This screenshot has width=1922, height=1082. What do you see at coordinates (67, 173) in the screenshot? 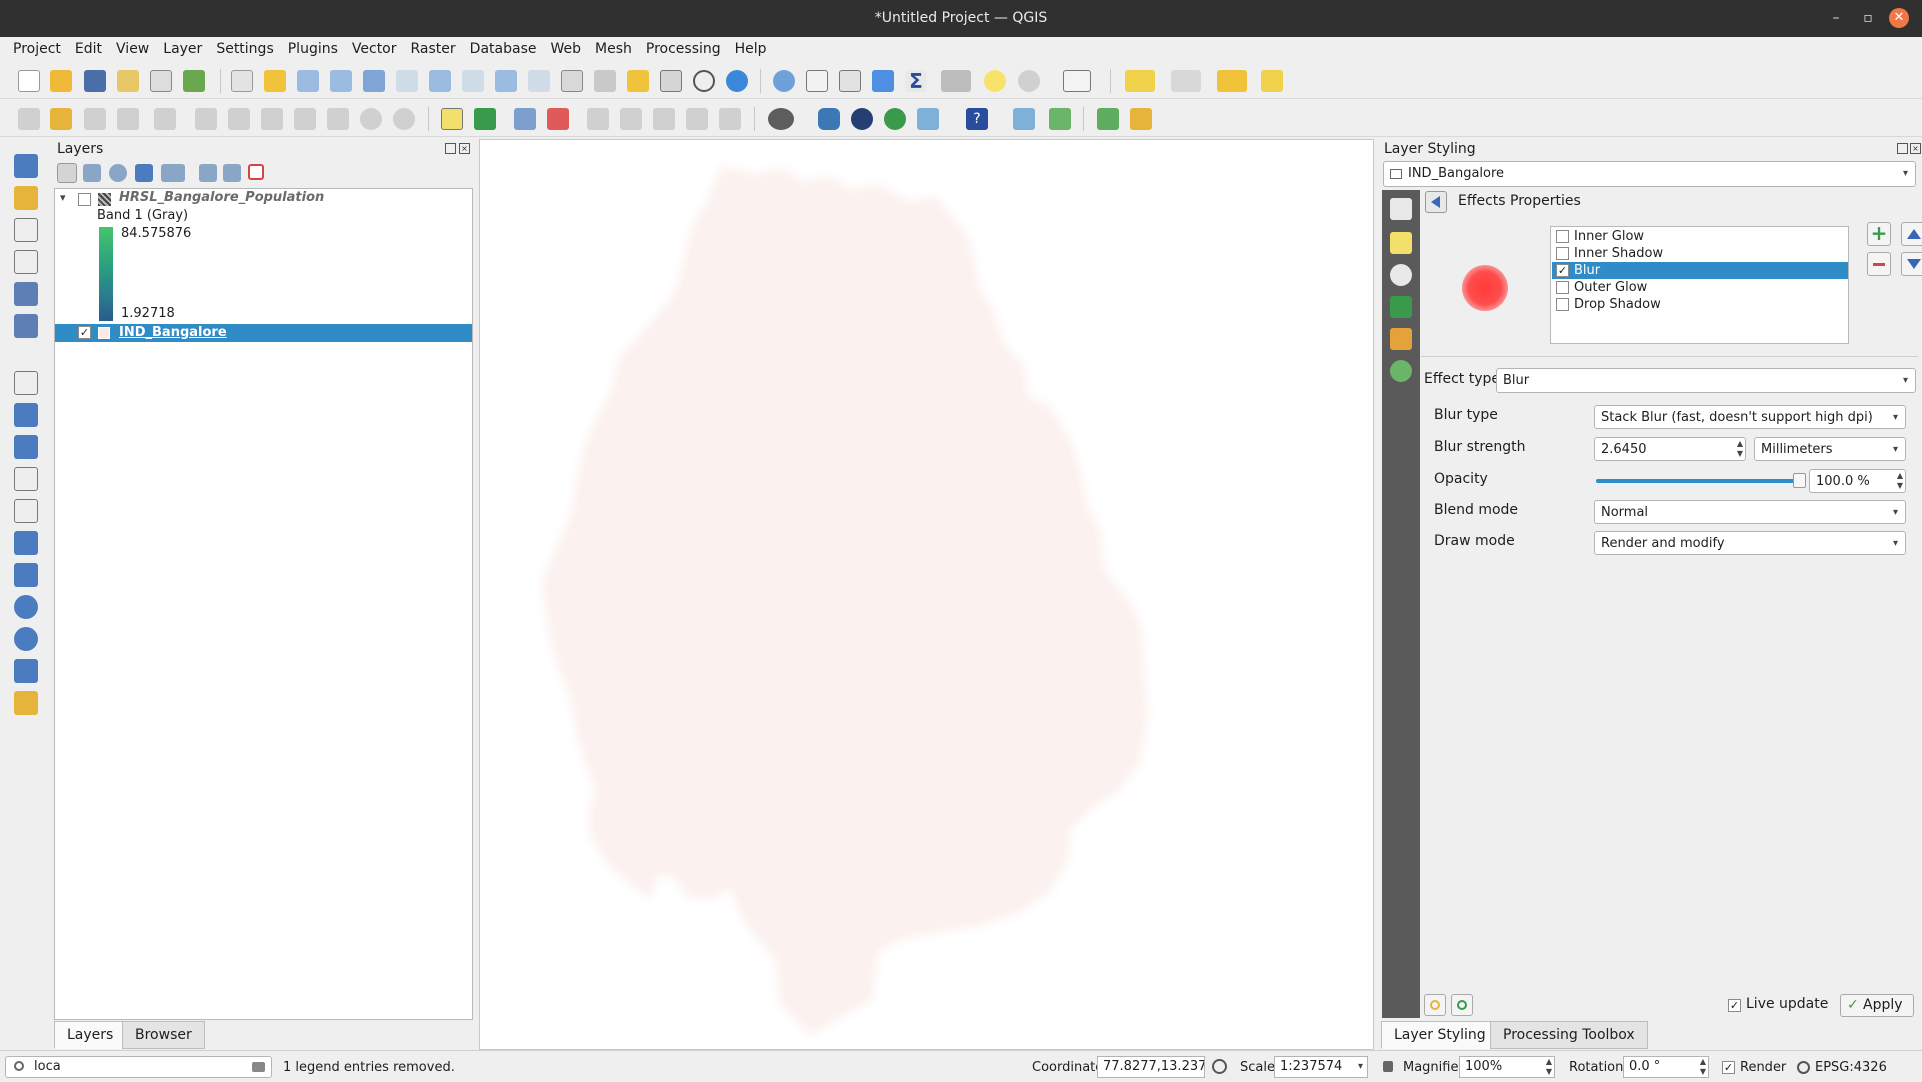
I see `style-manager-icon` at bounding box center [67, 173].